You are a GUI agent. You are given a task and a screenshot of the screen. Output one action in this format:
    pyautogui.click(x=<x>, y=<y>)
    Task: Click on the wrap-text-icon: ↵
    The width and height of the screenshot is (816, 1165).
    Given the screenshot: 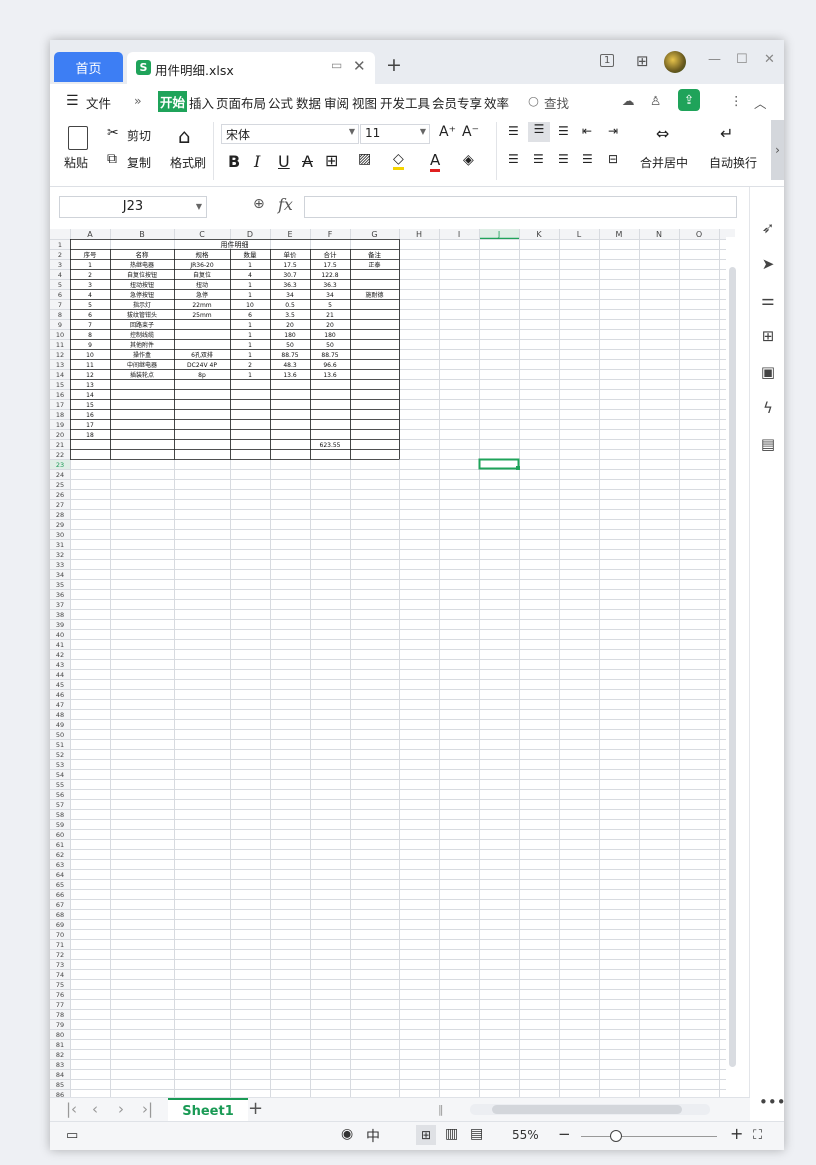 What is the action you would take?
    pyautogui.click(x=726, y=133)
    